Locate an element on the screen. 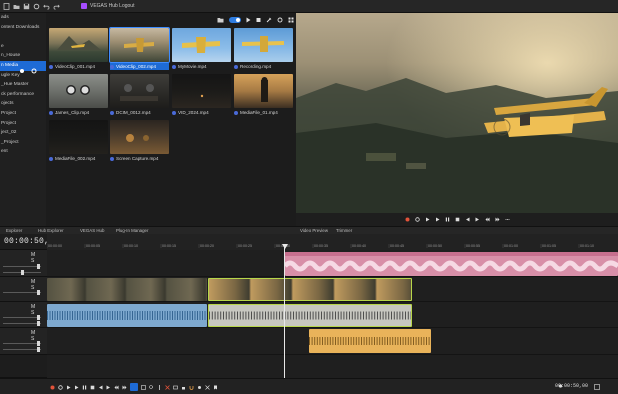  auto-crossfade-icon is located at coordinates (207, 387).